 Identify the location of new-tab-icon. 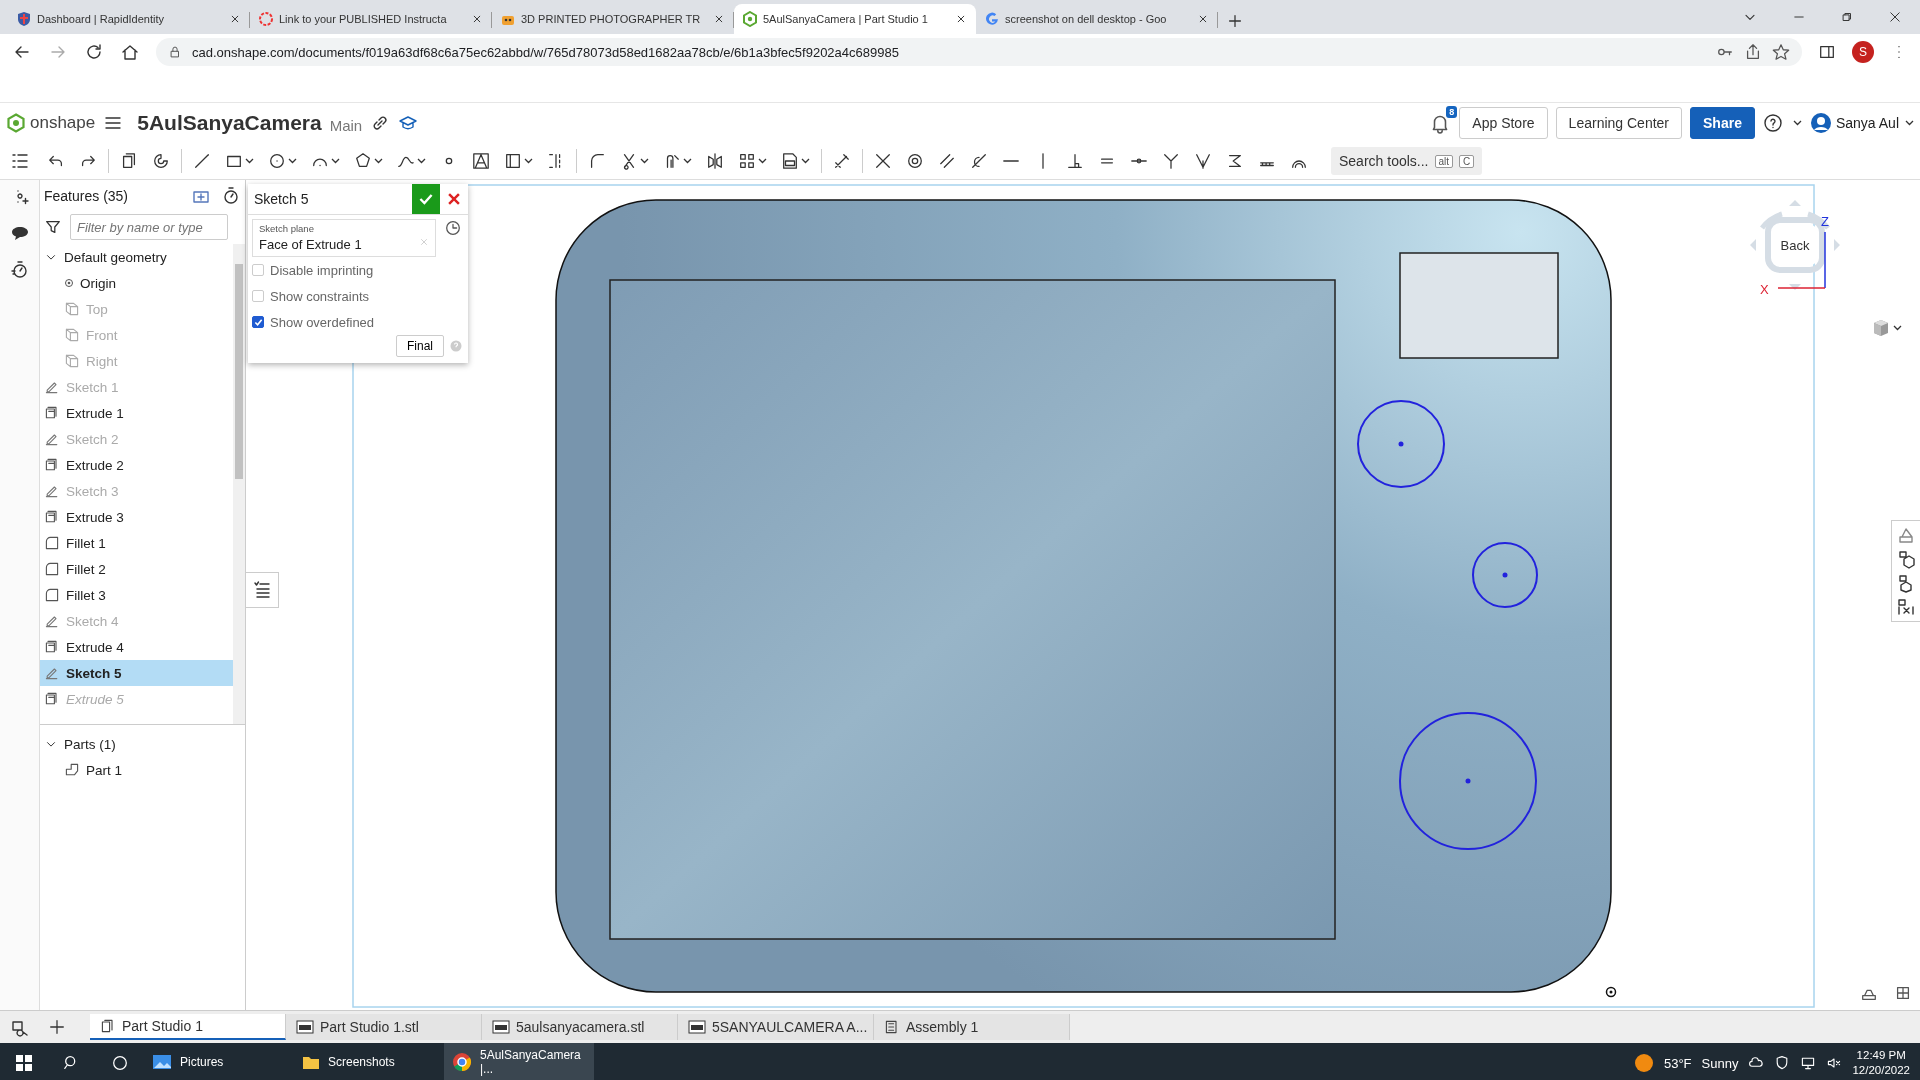
(1235, 21).